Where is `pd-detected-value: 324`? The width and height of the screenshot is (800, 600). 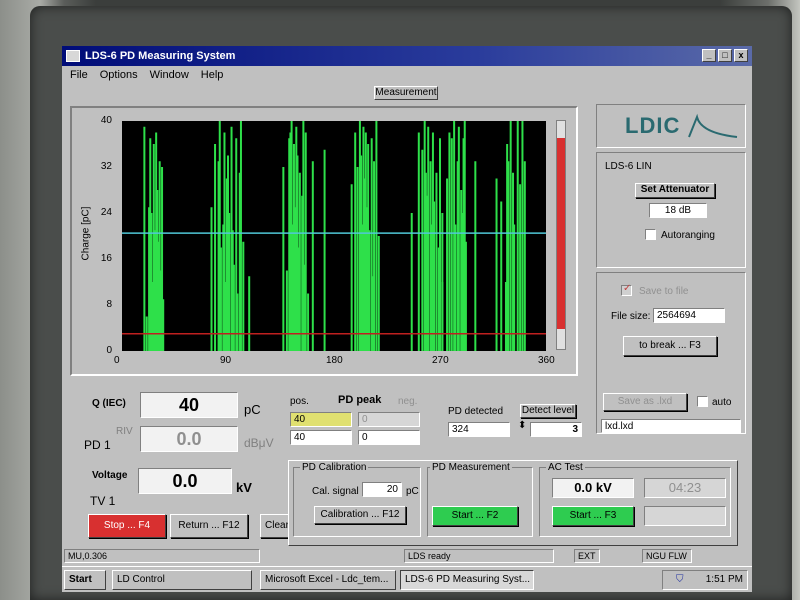
pd-detected-value: 324 is located at coordinates (479, 429).